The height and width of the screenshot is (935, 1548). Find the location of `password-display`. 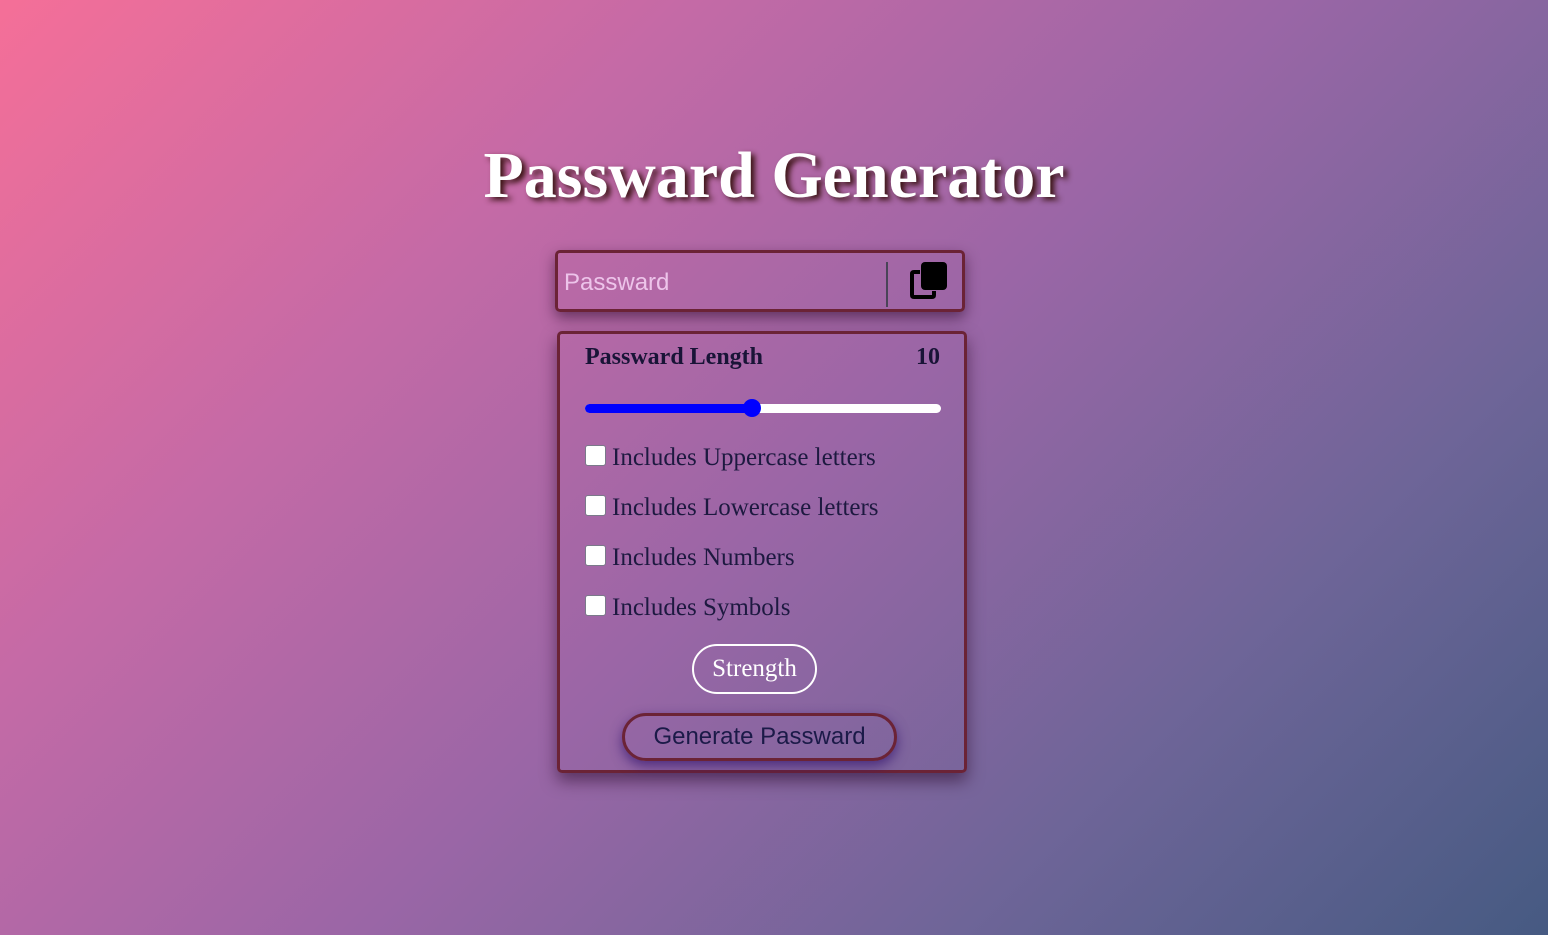

password-display is located at coordinates (760, 281).